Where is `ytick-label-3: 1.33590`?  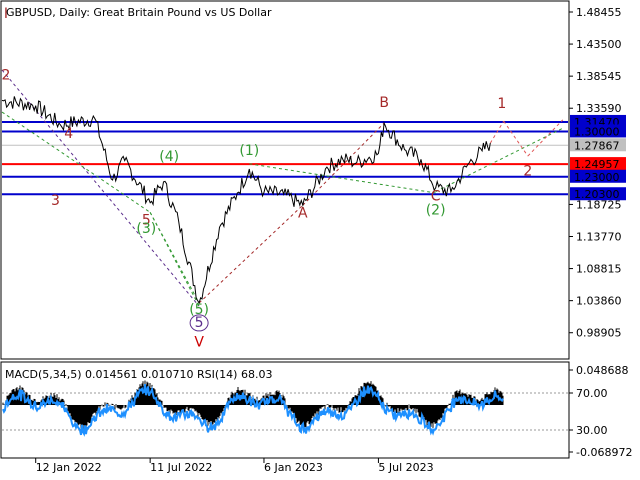 ytick-label-3: 1.33590 is located at coordinates (599, 108).